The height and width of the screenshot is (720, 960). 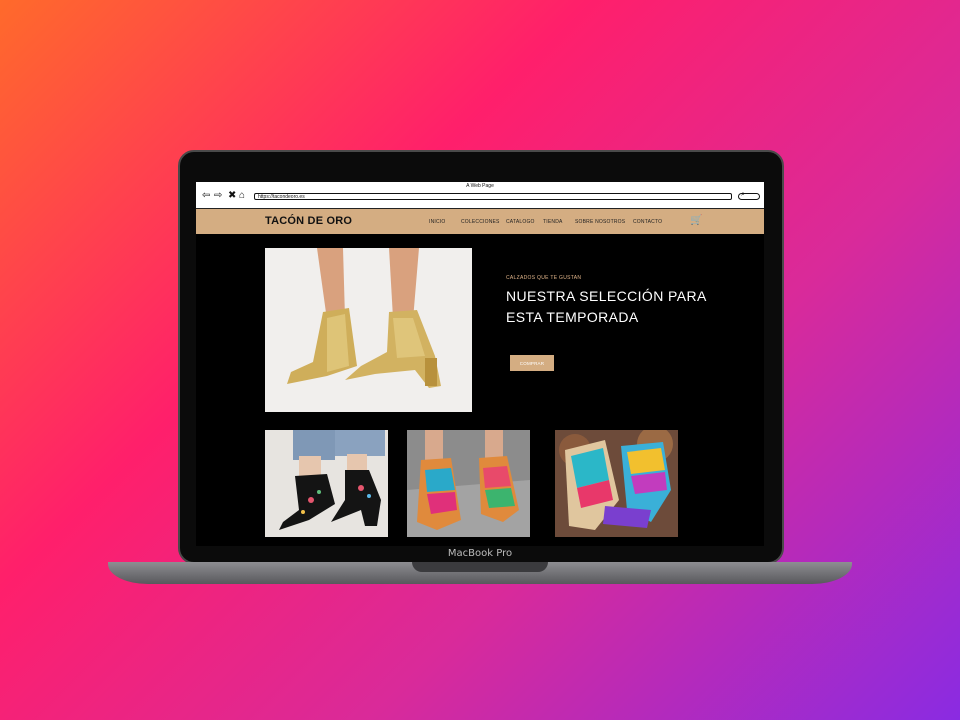 I want to click on nav-colecciones: COLECCIONES, so click(x=480, y=222).